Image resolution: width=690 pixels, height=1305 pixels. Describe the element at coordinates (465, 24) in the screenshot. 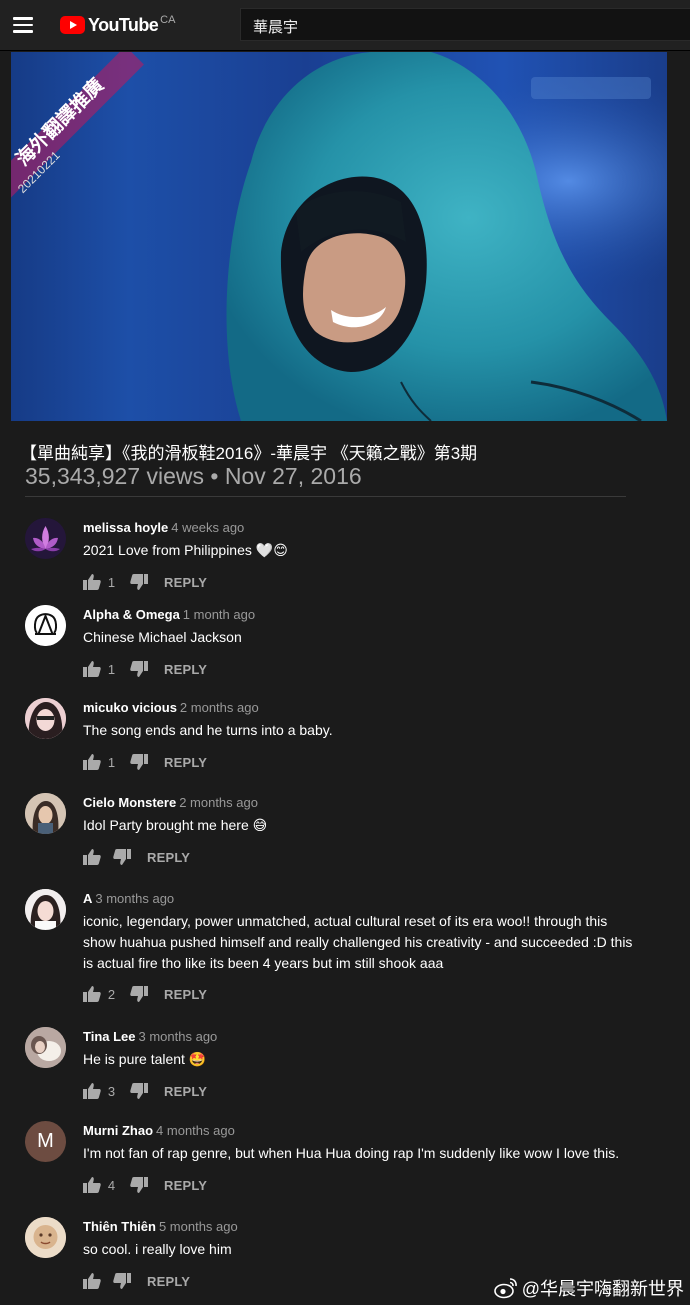

I see `search-input: 華晨宇` at that location.